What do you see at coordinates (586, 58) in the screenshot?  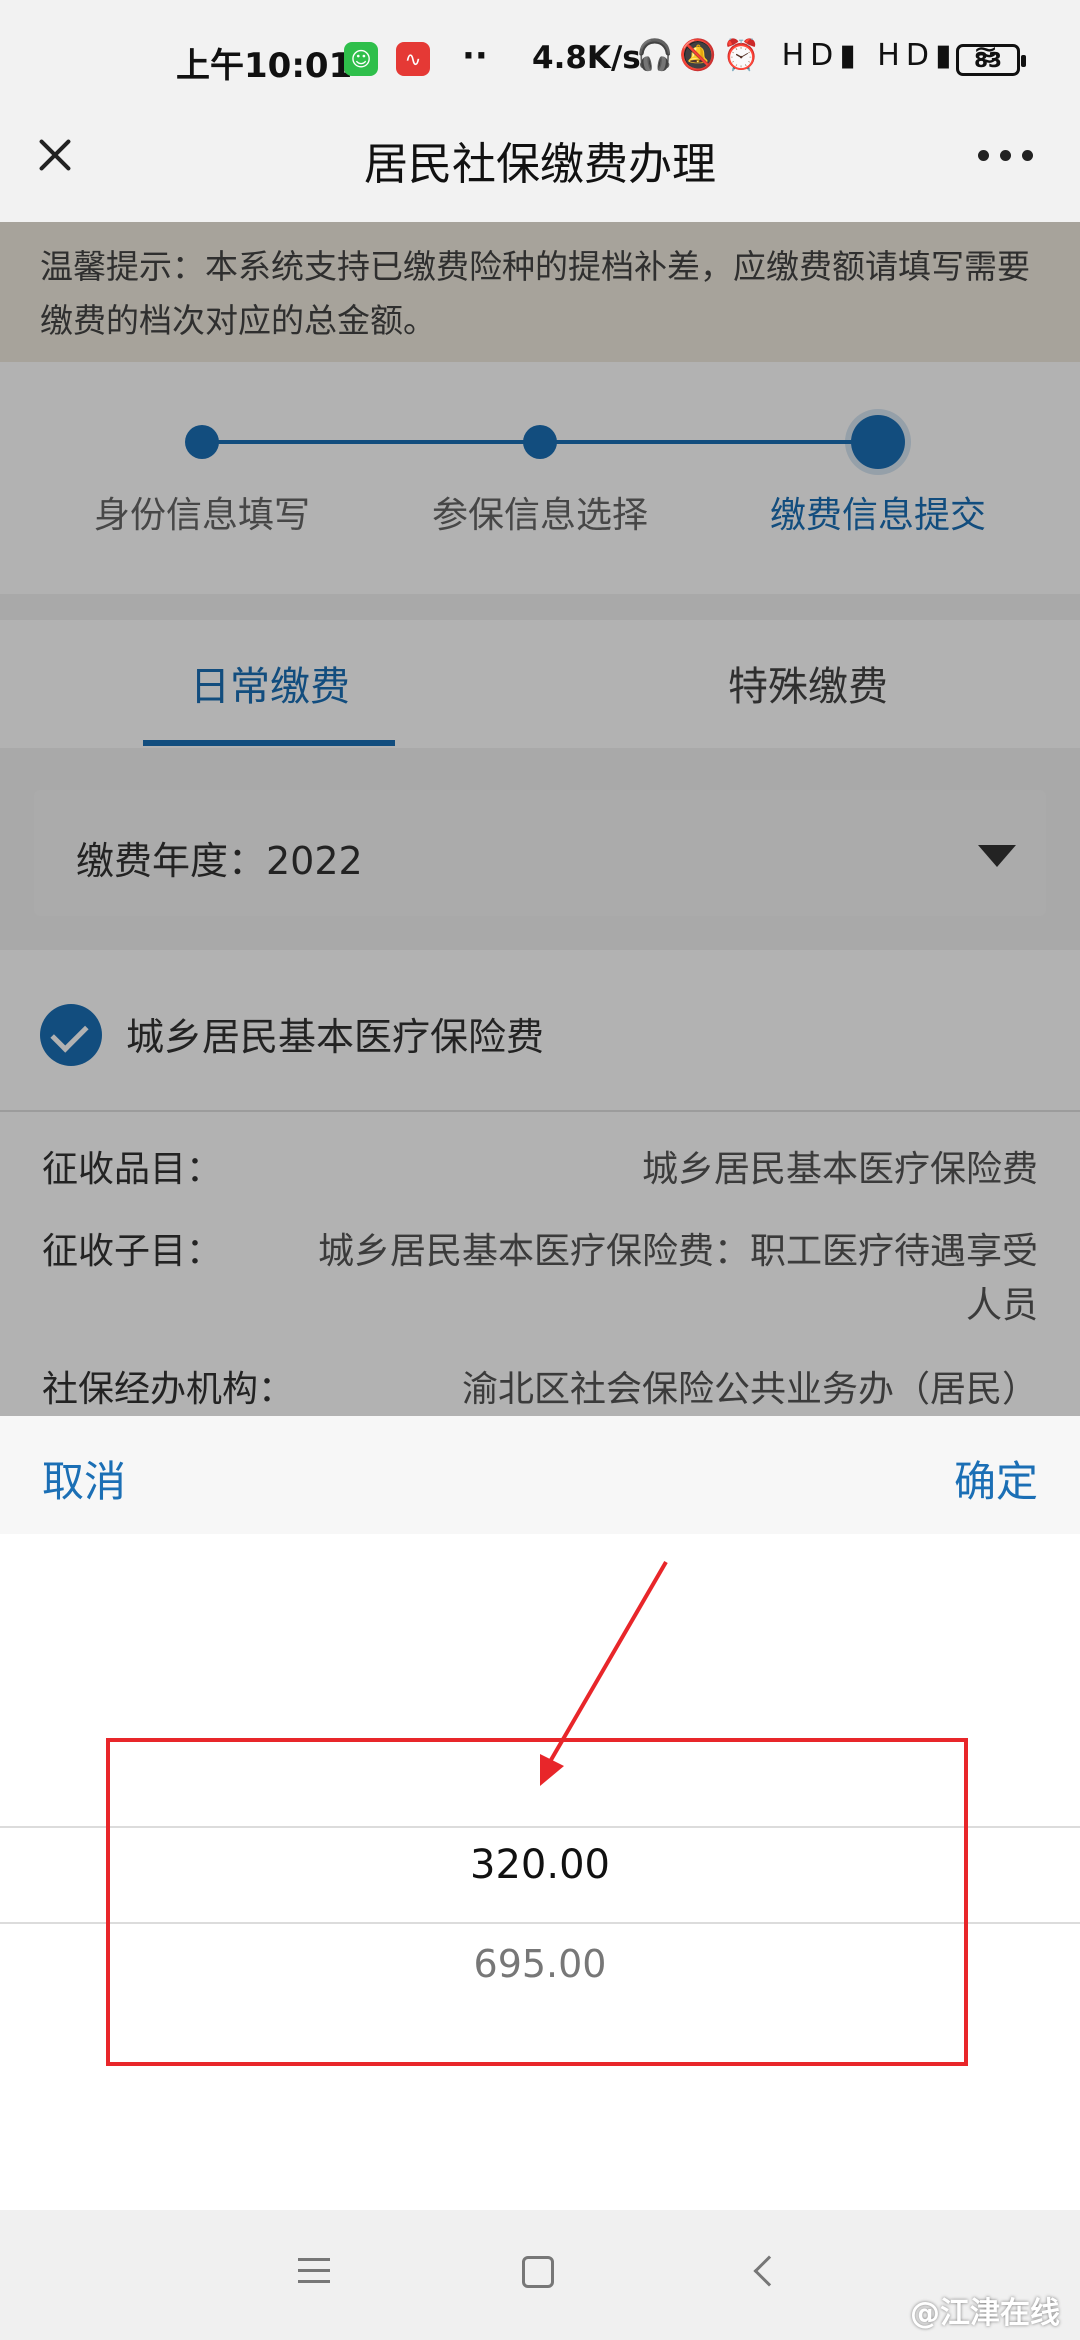 I see `network-speed: 4.8K/s` at bounding box center [586, 58].